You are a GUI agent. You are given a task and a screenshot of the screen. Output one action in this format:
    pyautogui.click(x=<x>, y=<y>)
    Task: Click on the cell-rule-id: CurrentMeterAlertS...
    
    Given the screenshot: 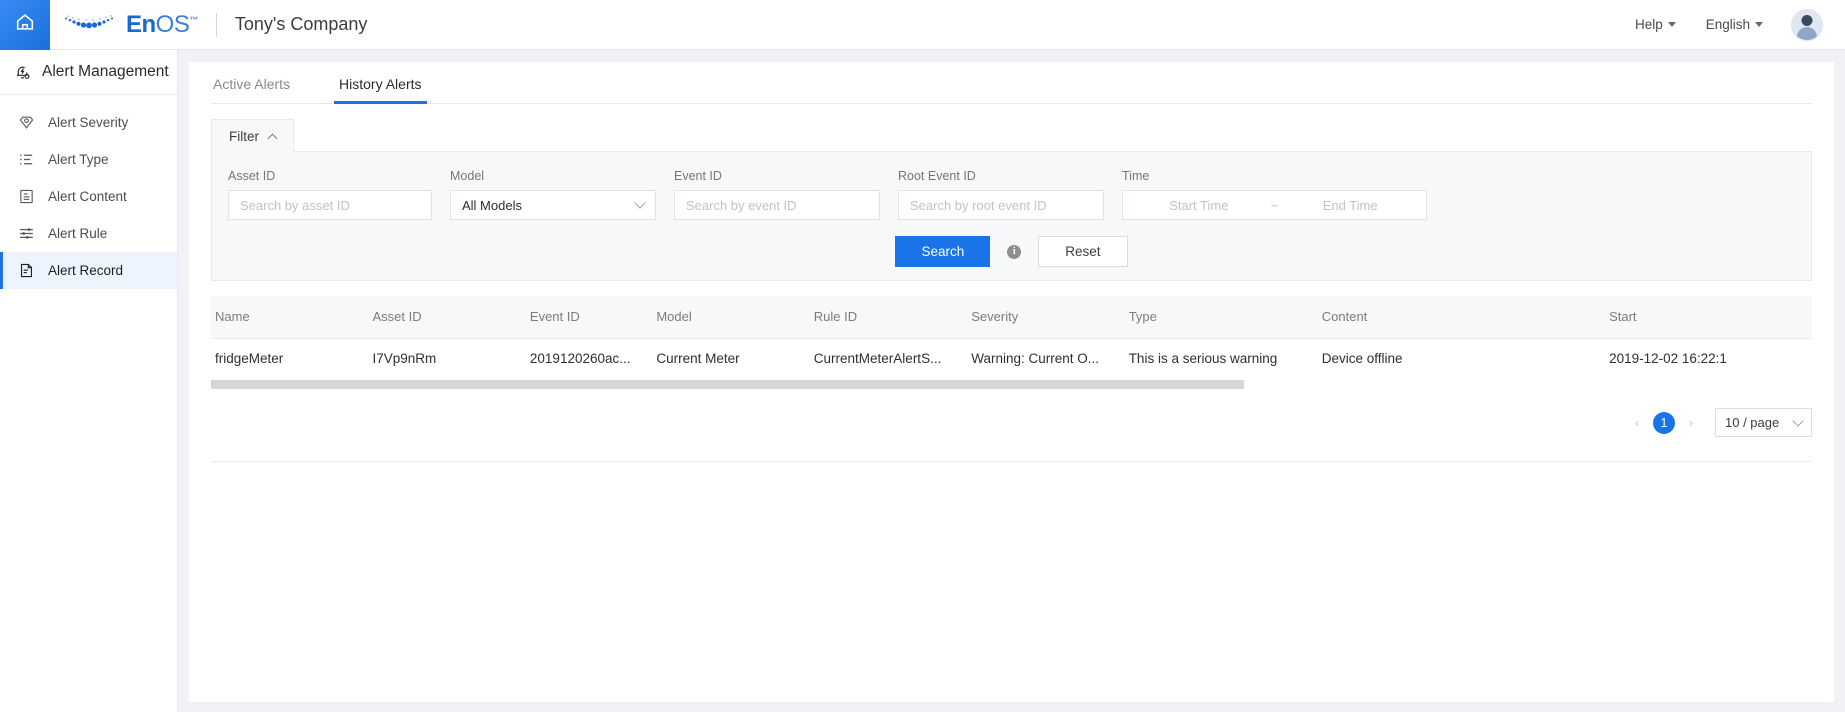 What is the action you would take?
    pyautogui.click(x=877, y=358)
    